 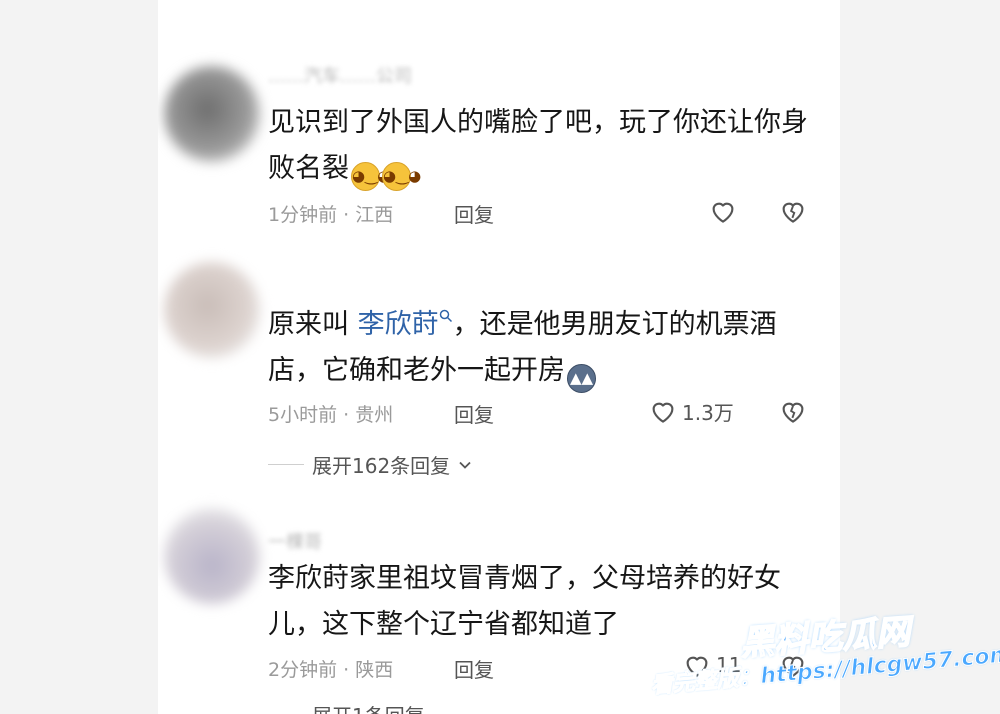 I want to click on expand-replies-button: 展开162条回复, so click(x=370, y=464).